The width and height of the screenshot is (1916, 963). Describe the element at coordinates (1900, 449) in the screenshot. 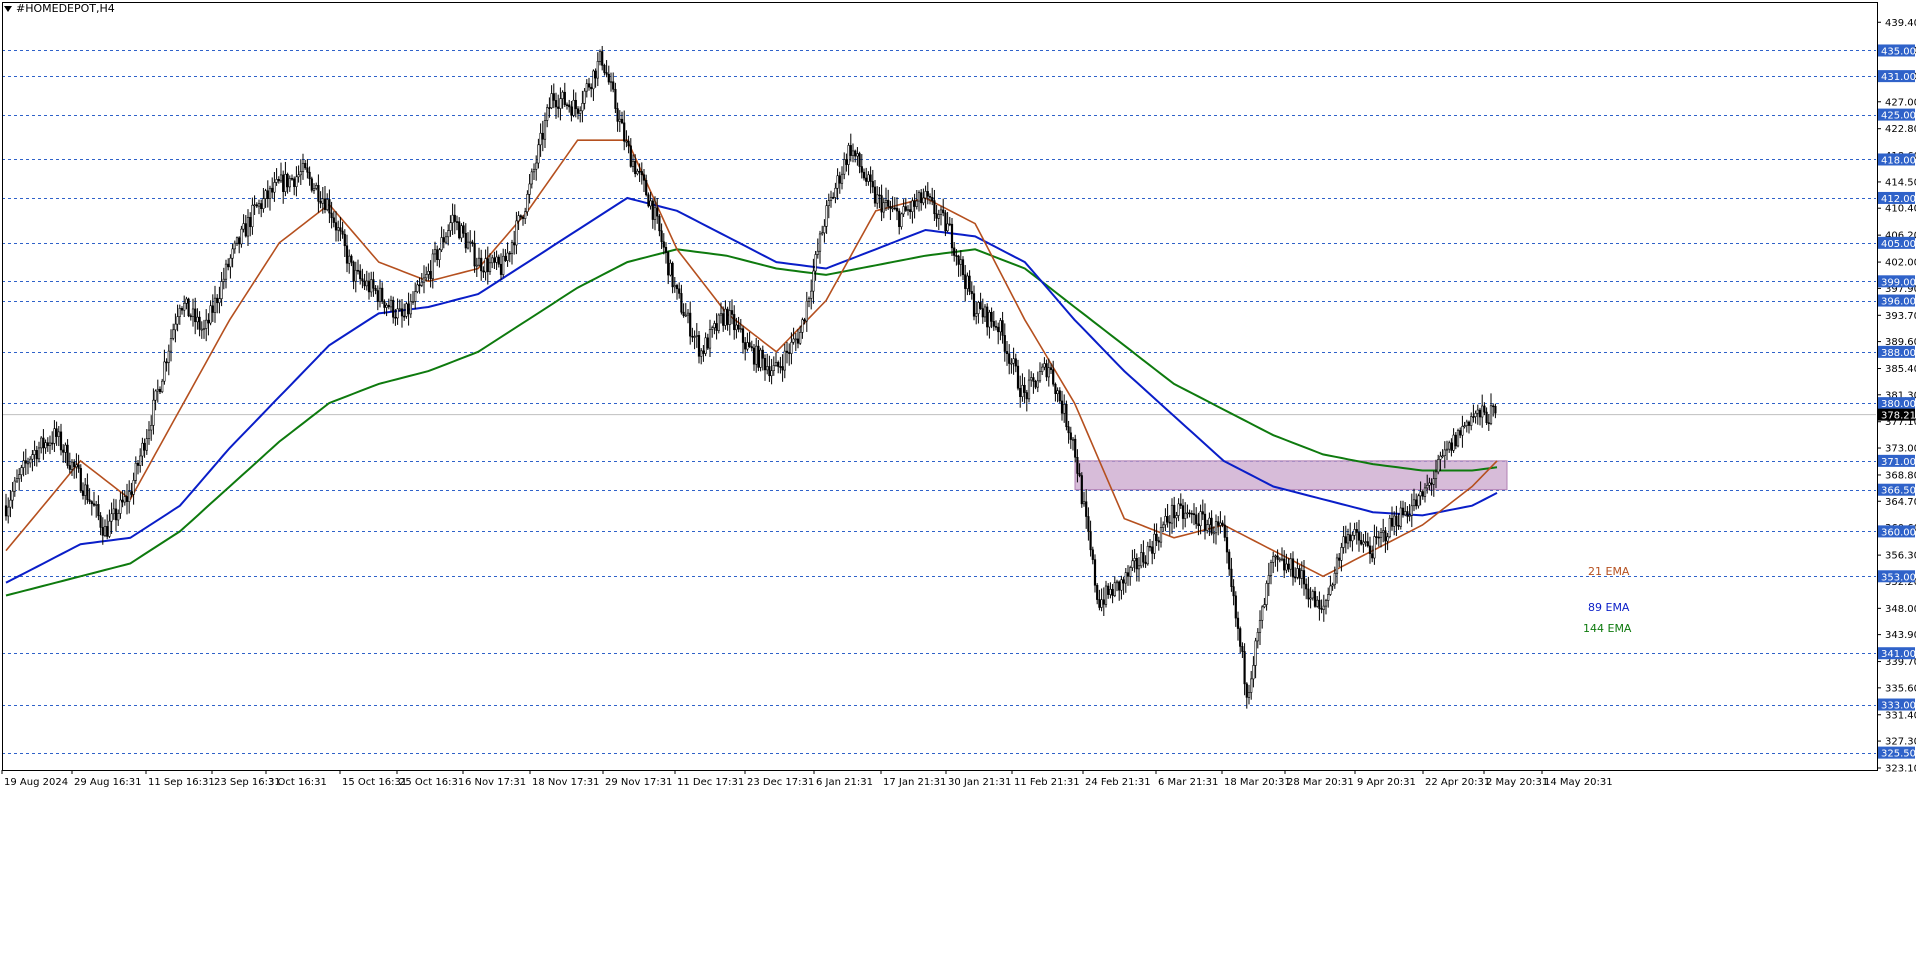

I see `y-tick-label: 373.00` at that location.